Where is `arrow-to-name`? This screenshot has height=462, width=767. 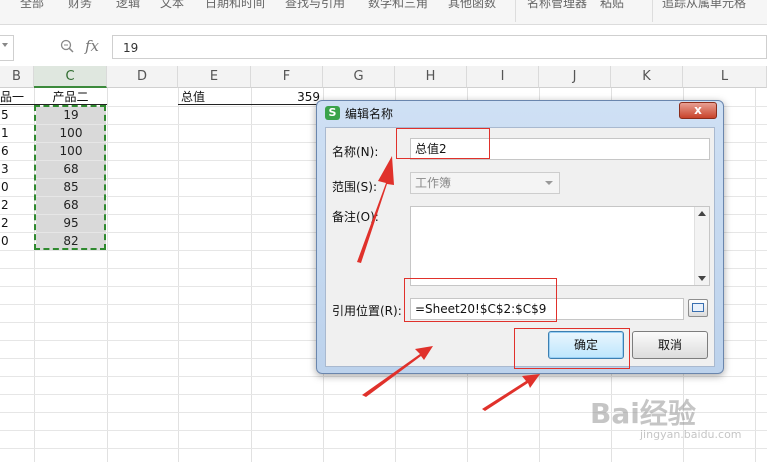
arrow-to-name is located at coordinates (375, 209).